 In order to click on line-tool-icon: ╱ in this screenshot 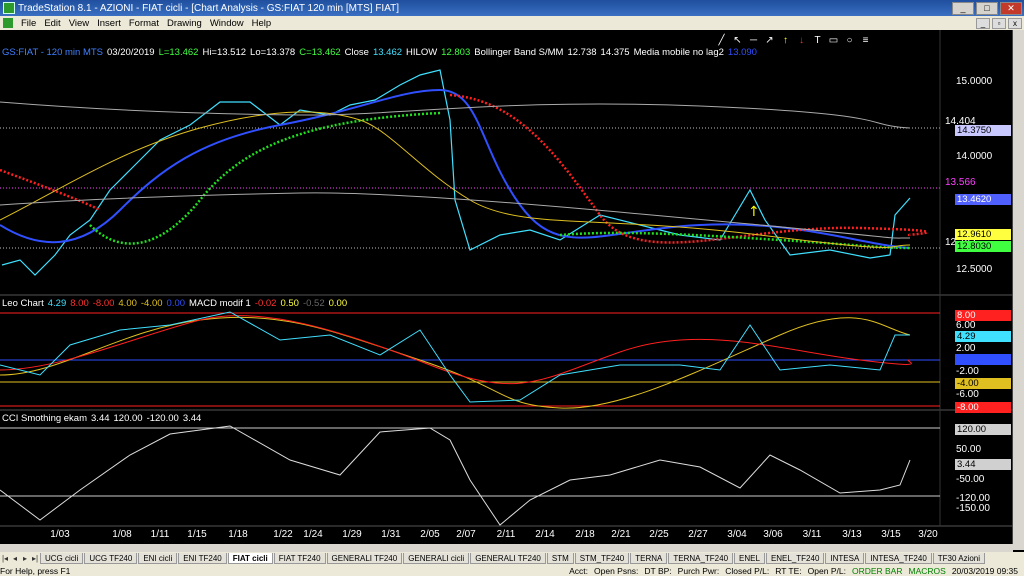, I will do `click(721, 40)`.